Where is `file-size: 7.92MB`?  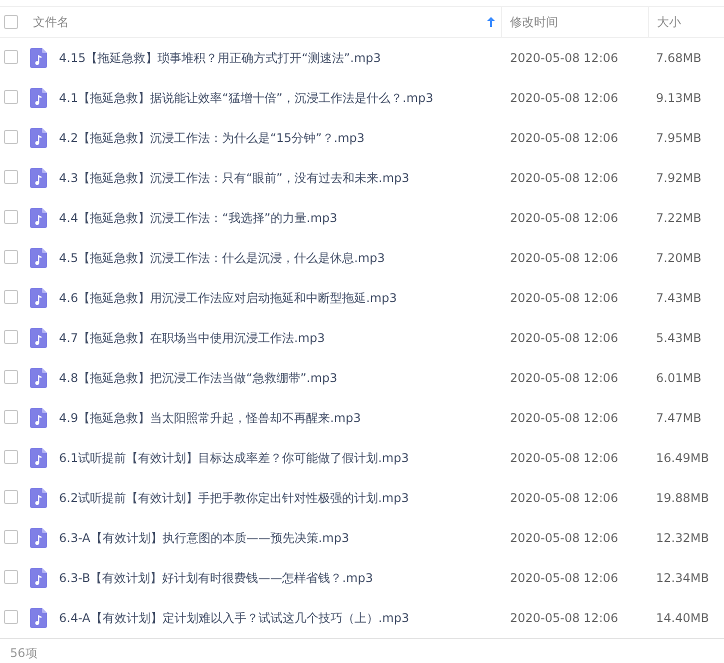
file-size: 7.92MB is located at coordinates (678, 178).